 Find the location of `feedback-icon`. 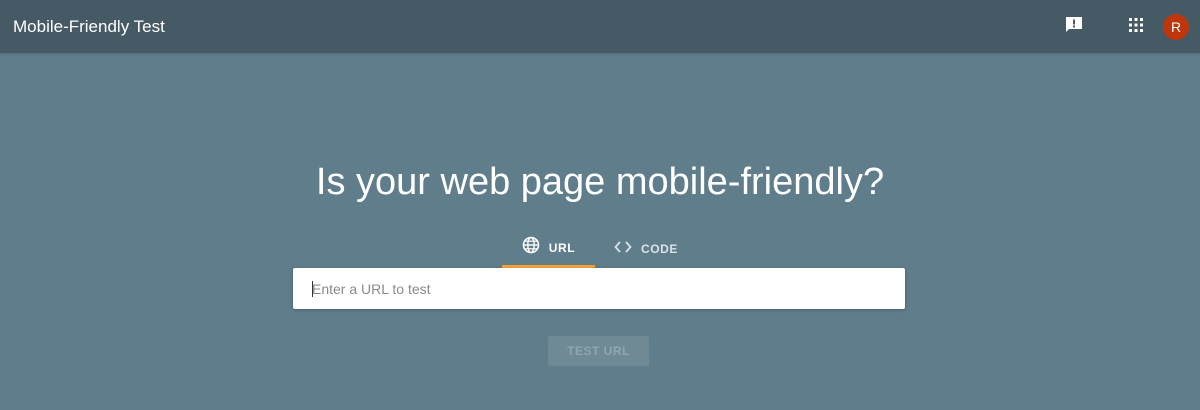

feedback-icon is located at coordinates (1074, 27).